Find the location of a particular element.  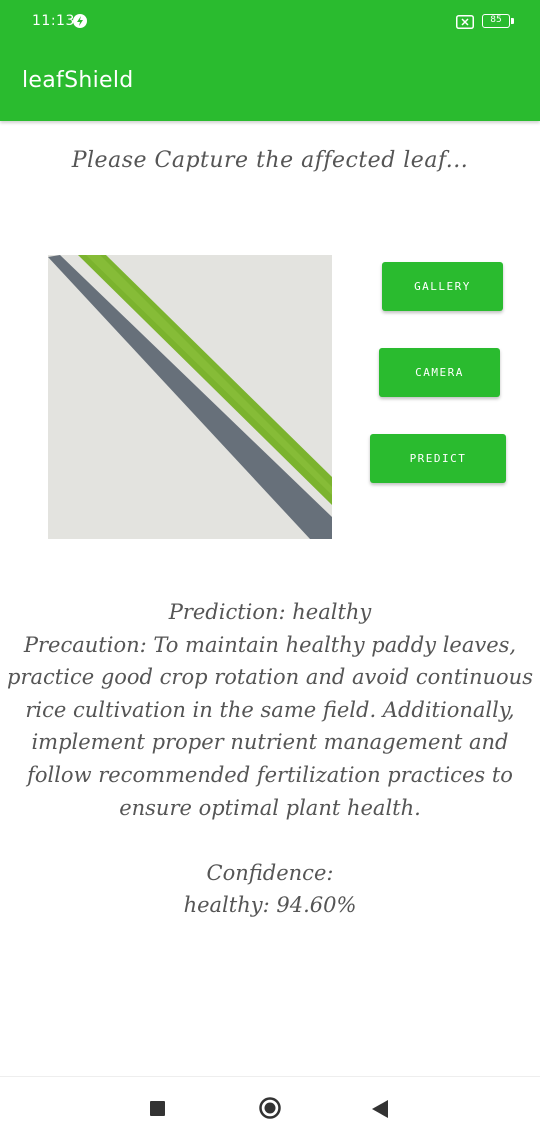

camera-button: CAMERA is located at coordinates (439, 372).